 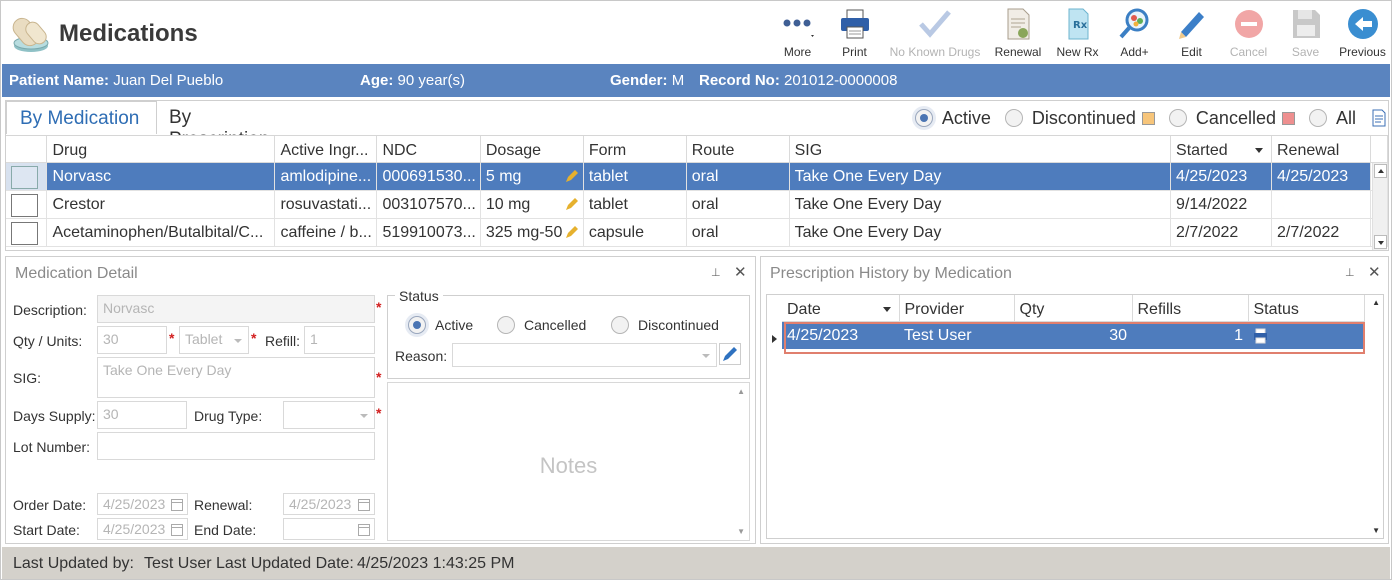 I want to click on svg-text: Rx, so click(x=1080, y=25).